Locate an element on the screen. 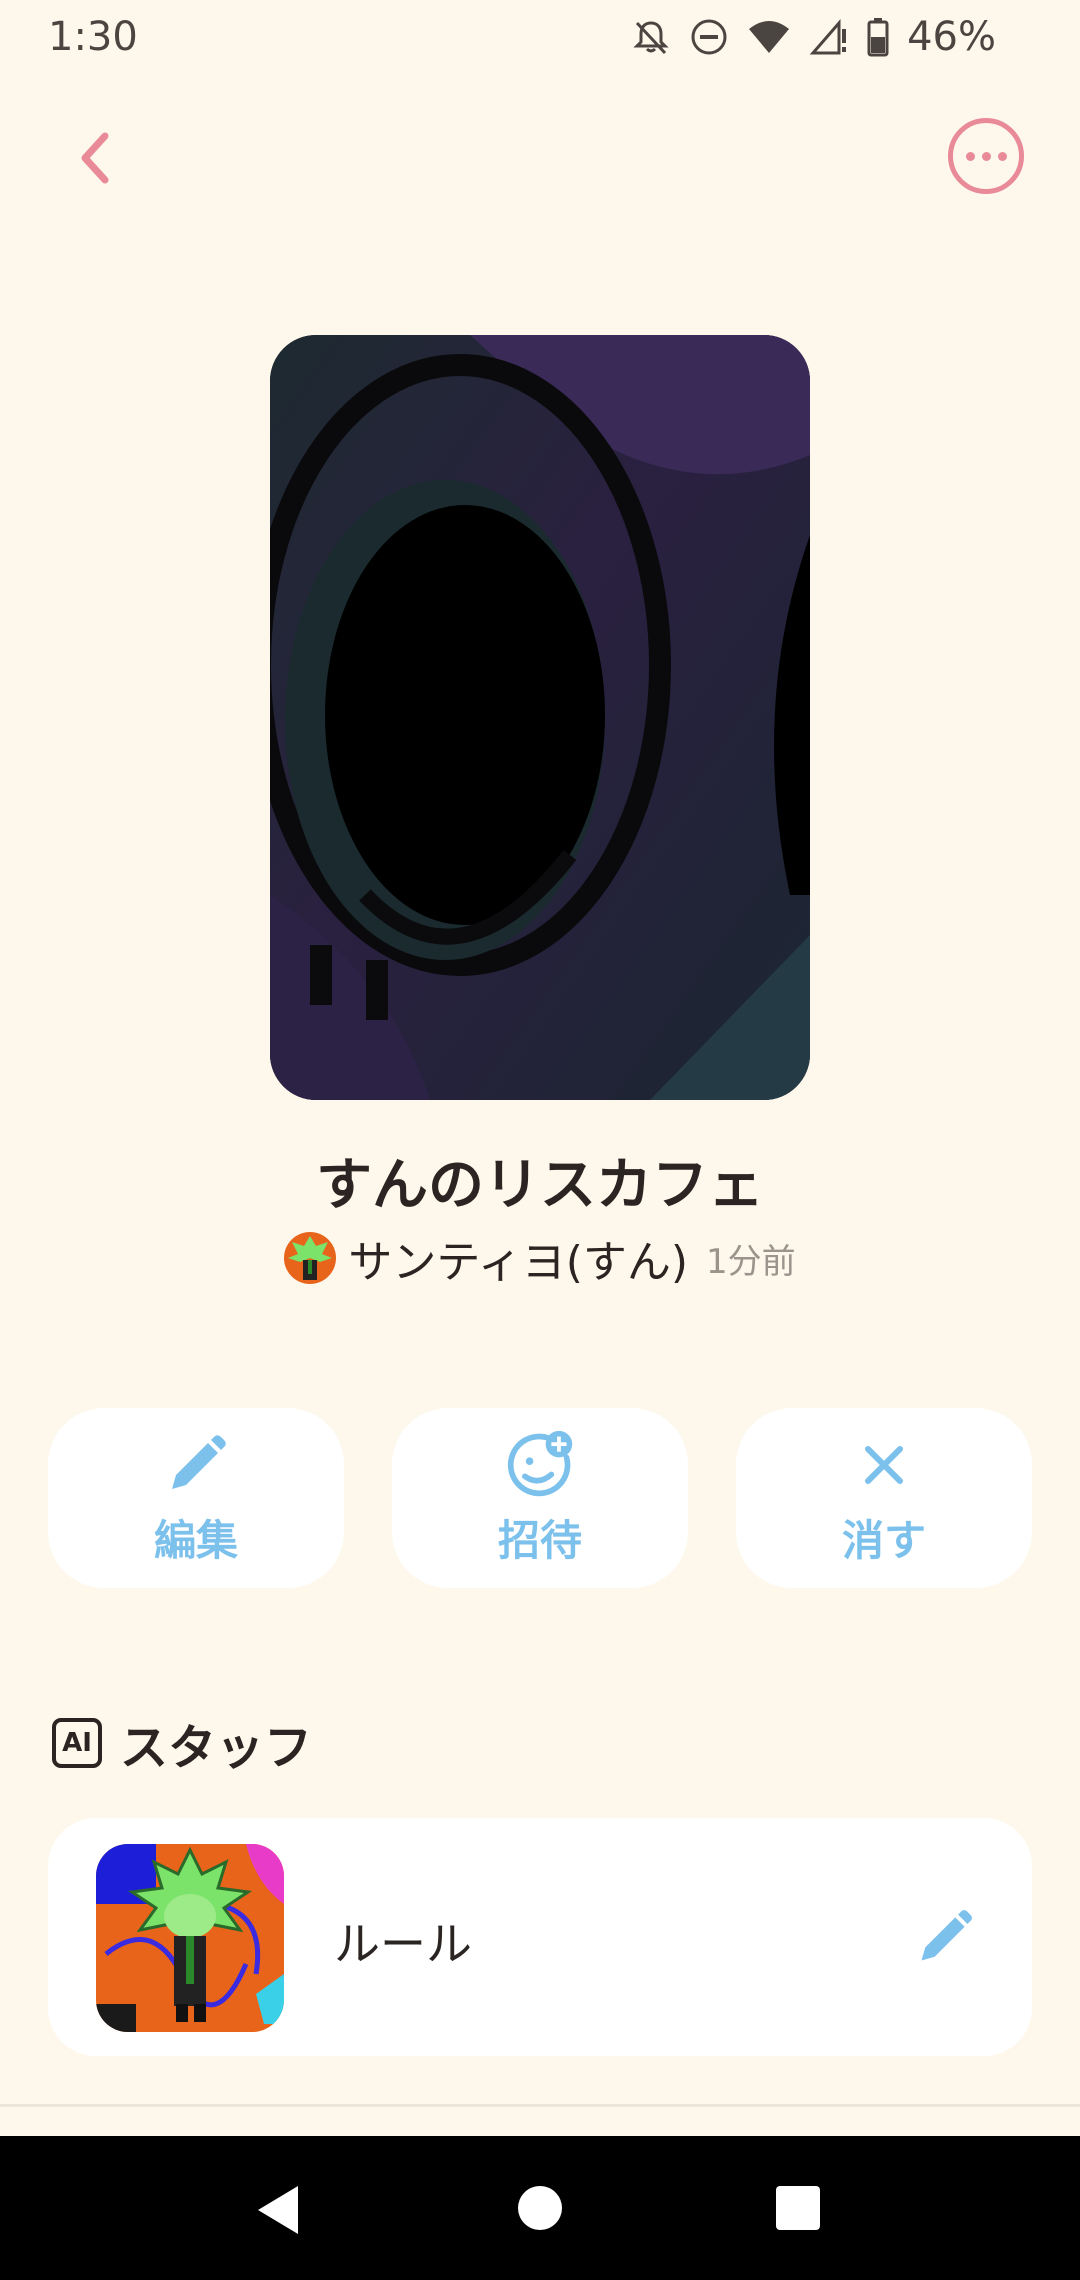 This screenshot has width=1080, height=2280. nav-home-icon is located at coordinates (540, 2208).